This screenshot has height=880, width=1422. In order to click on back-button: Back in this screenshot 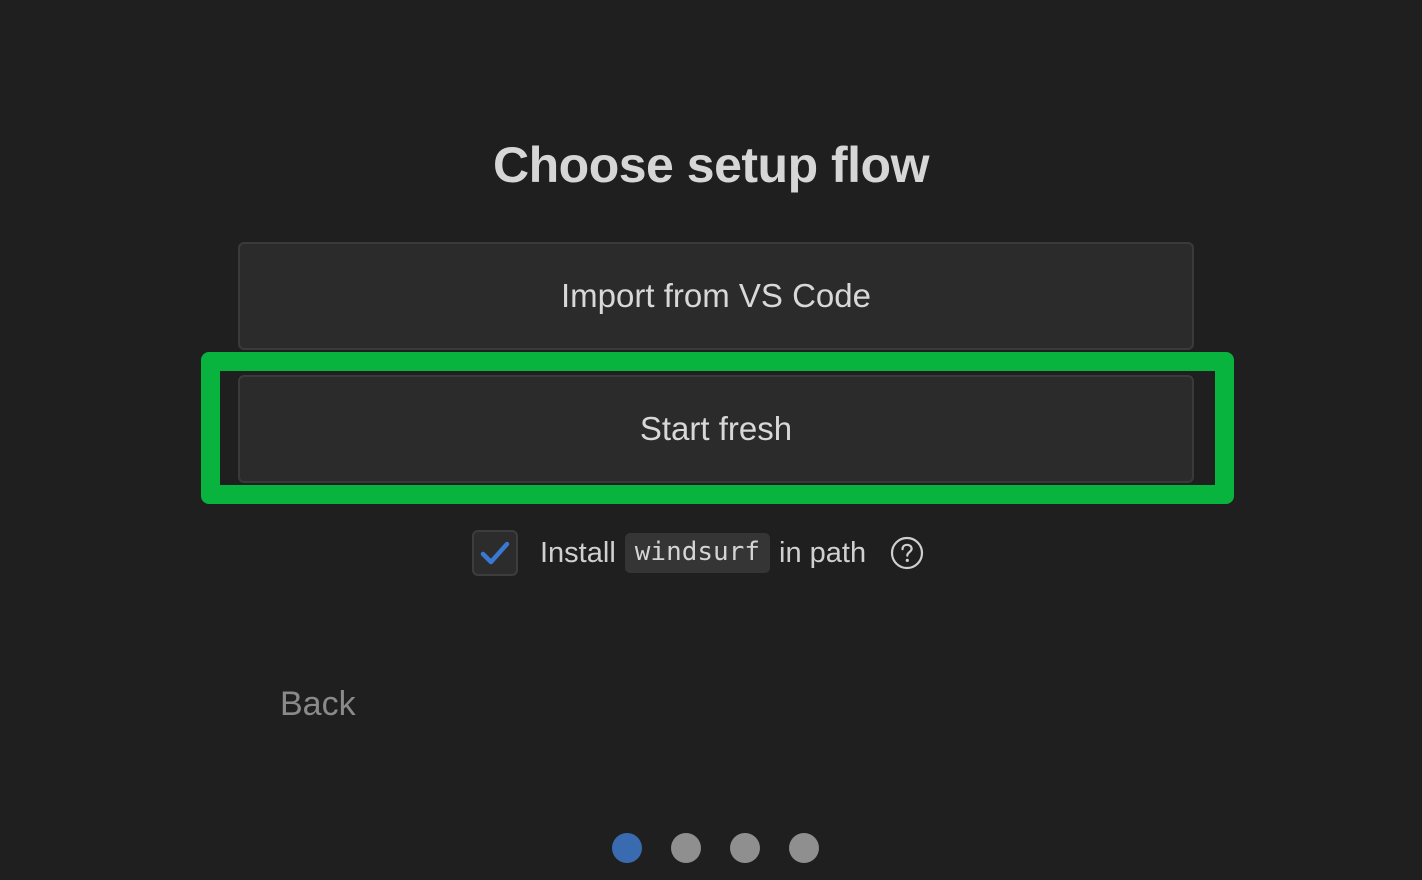, I will do `click(318, 704)`.